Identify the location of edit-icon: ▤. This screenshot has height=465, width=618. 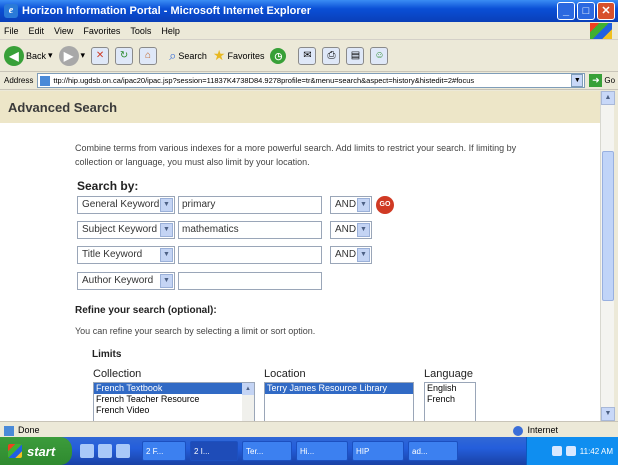
(355, 55).